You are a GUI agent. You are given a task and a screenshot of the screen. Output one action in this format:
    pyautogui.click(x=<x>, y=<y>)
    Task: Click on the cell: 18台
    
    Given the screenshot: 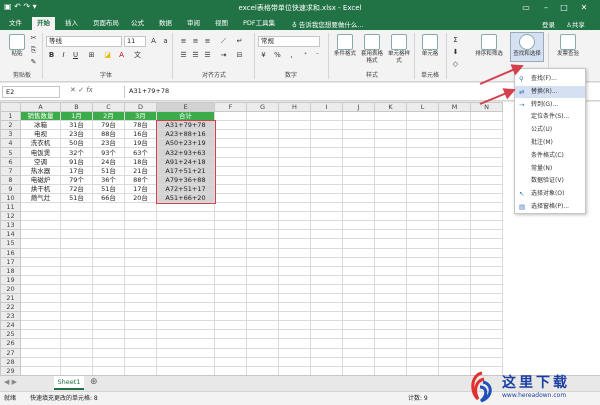 What is the action you would take?
    pyautogui.click(x=140, y=161)
    